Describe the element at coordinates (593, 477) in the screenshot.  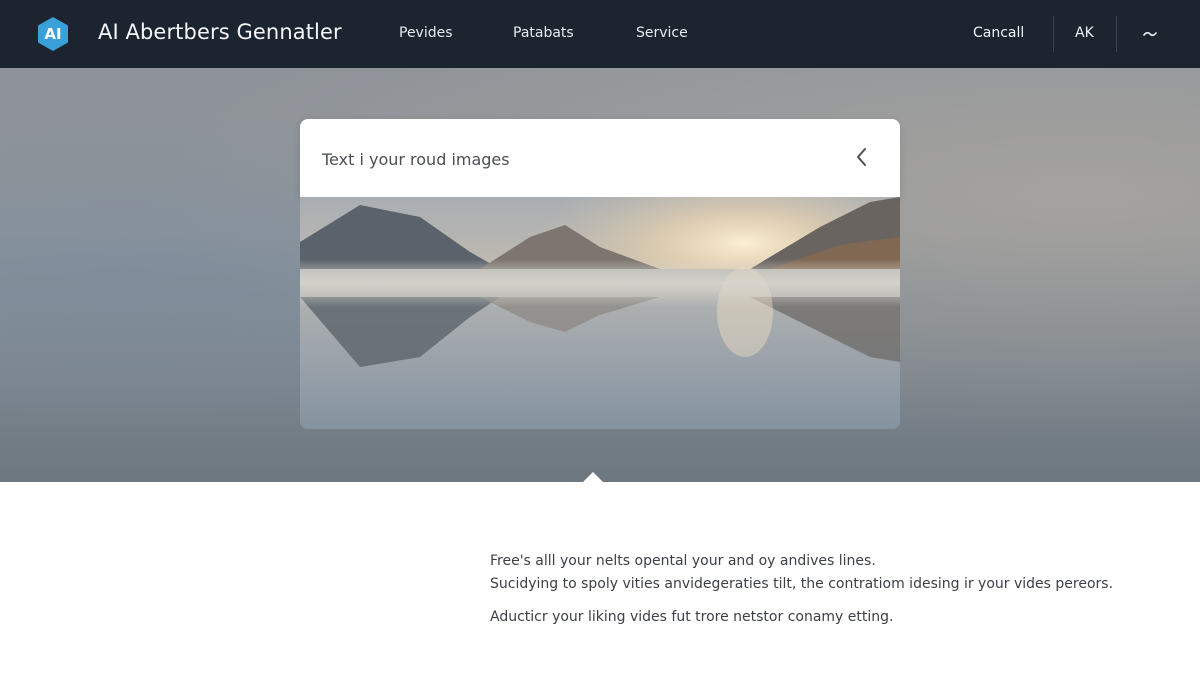
I see `hero-pointer` at that location.